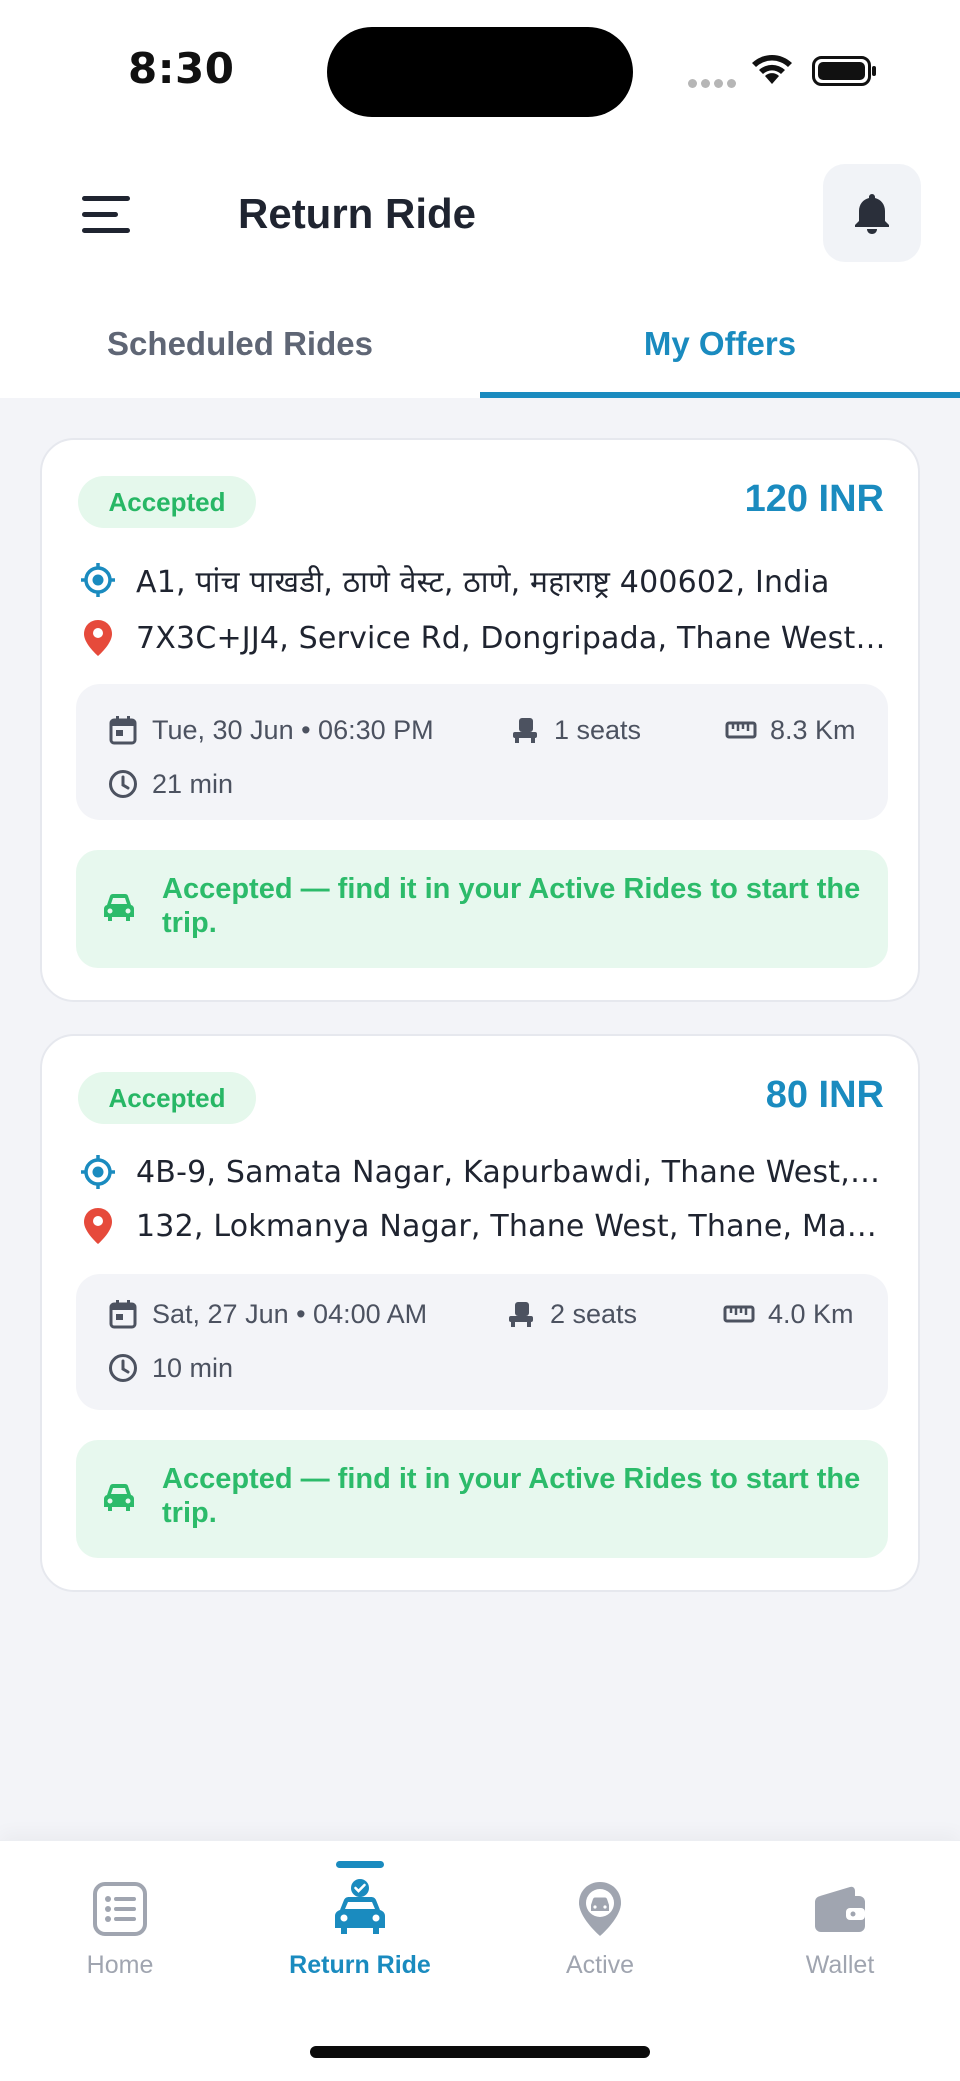  I want to click on battery-icon, so click(844, 71).